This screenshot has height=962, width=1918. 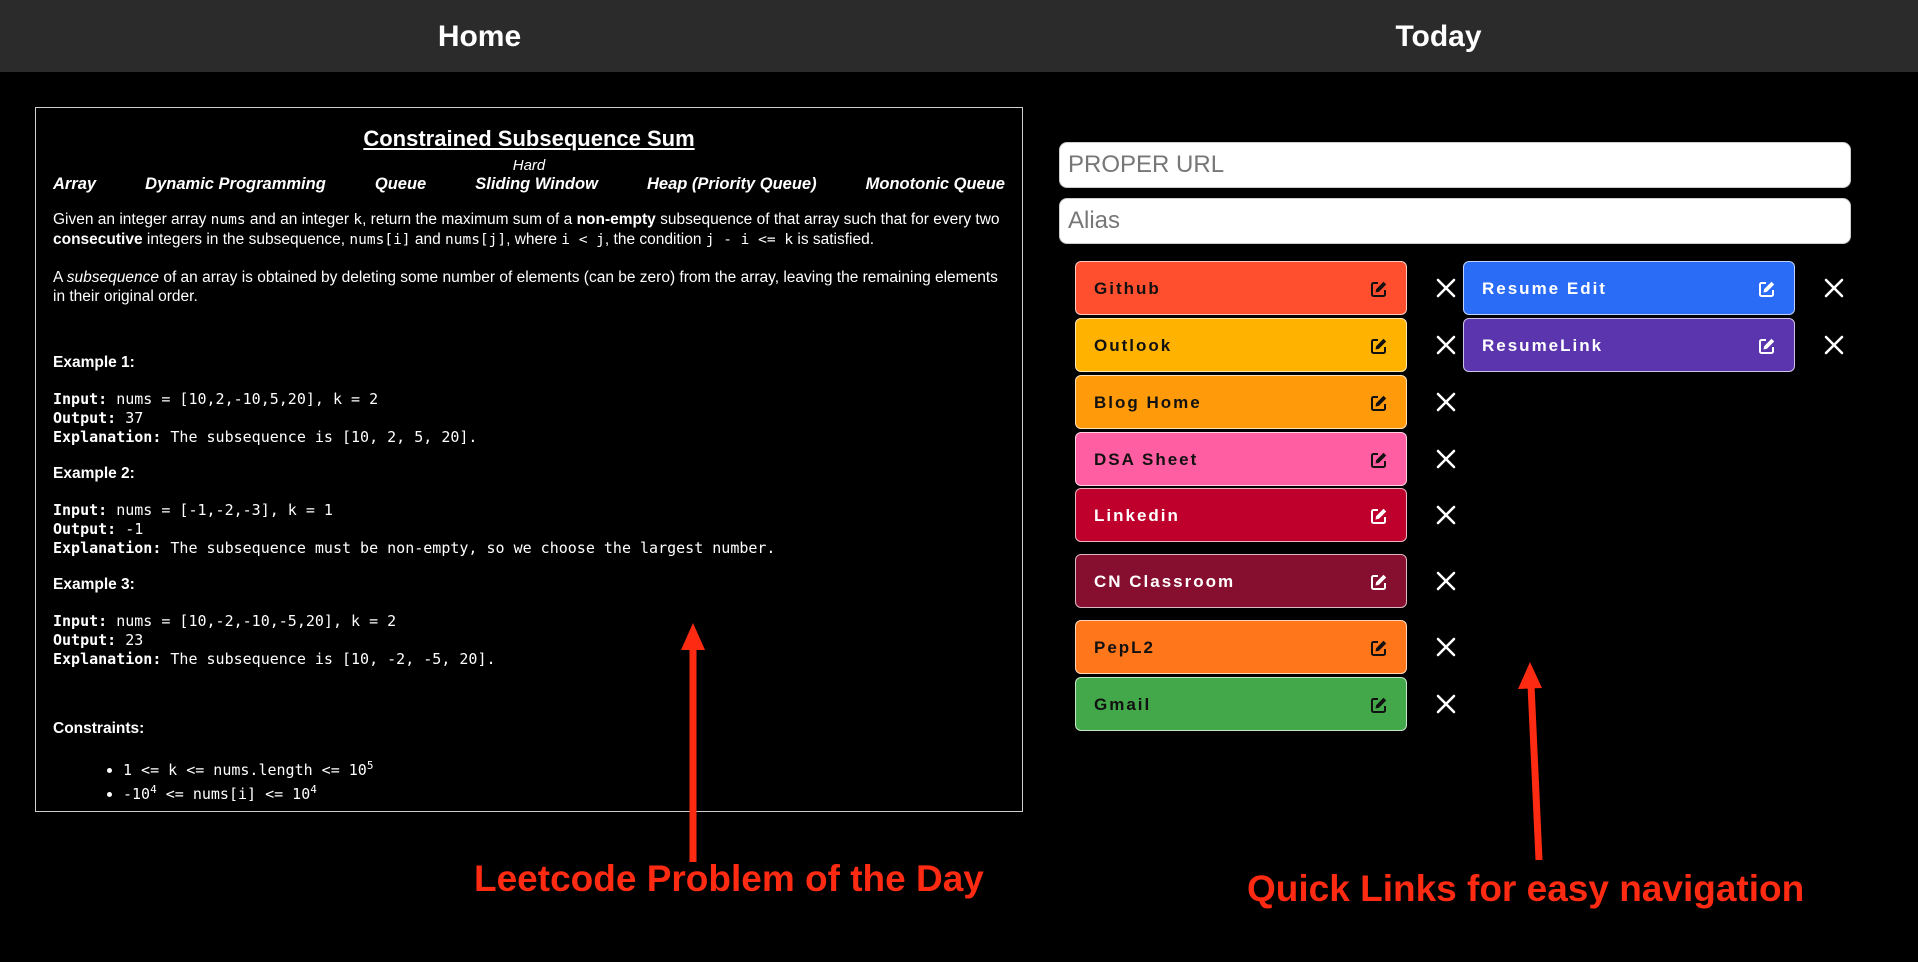 I want to click on problem-difficulty: Hard, so click(x=529, y=165).